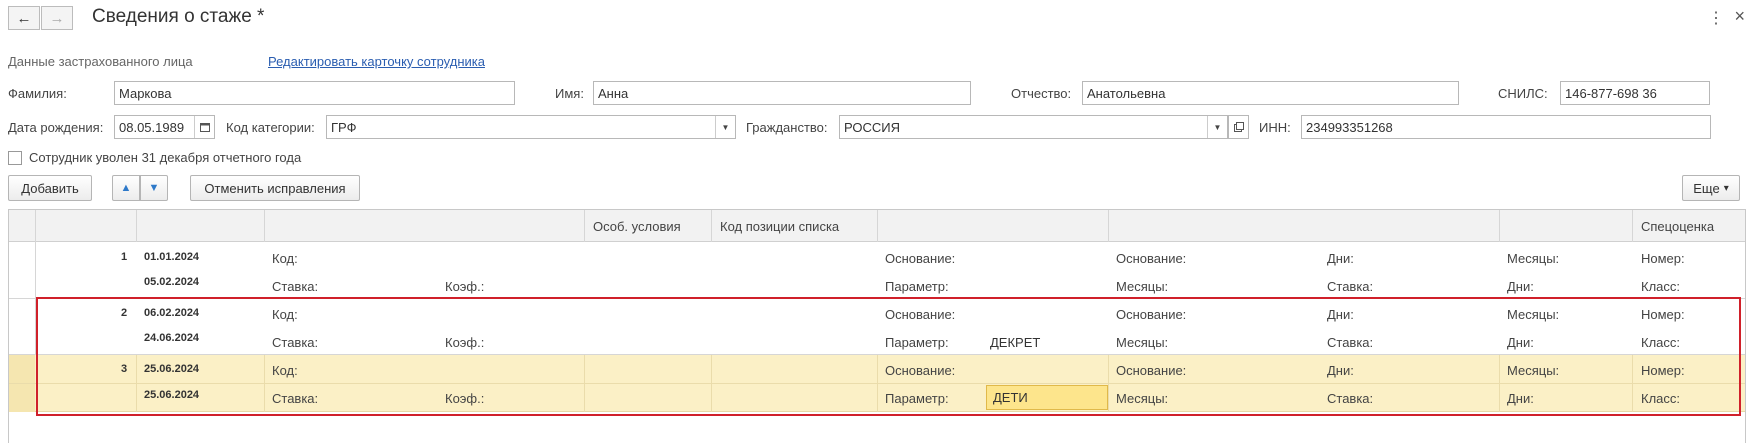  Describe the element at coordinates (124, 369) in the screenshot. I see `row-number: 3` at that location.